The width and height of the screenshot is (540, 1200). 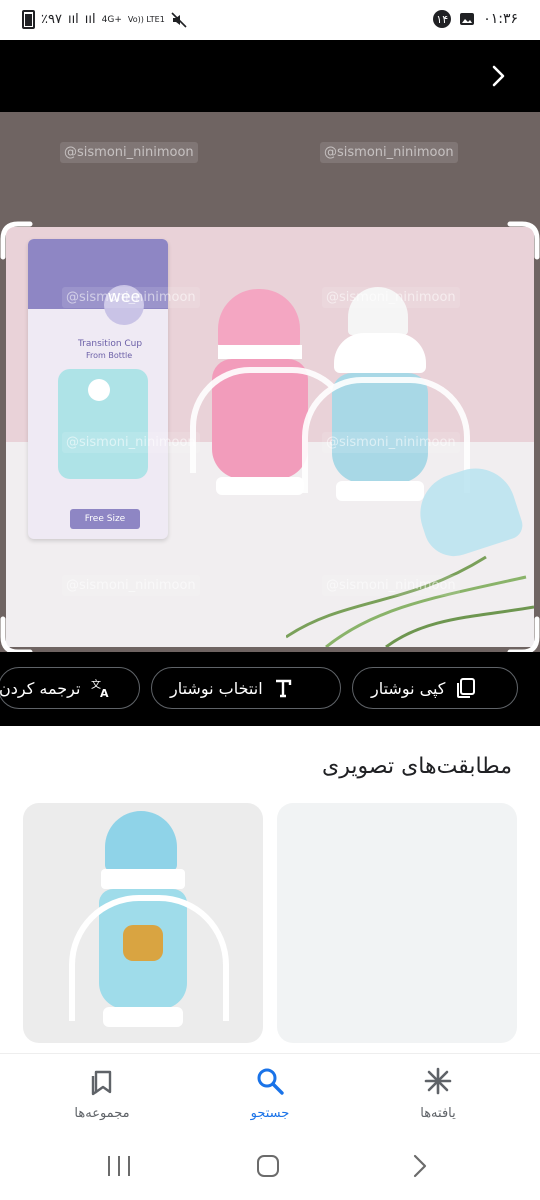 What do you see at coordinates (143, 923) in the screenshot?
I see `result-card` at bounding box center [143, 923].